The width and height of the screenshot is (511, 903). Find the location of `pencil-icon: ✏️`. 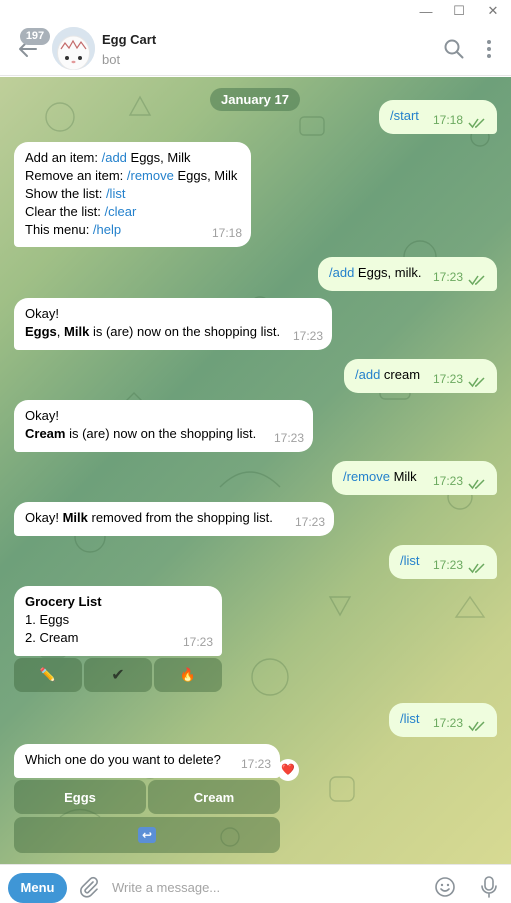

pencil-icon: ✏️ is located at coordinates (48, 674).